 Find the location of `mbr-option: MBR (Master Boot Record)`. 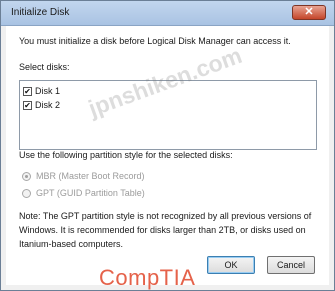

mbr-option: MBR (Master Boot Record) is located at coordinates (83, 176).